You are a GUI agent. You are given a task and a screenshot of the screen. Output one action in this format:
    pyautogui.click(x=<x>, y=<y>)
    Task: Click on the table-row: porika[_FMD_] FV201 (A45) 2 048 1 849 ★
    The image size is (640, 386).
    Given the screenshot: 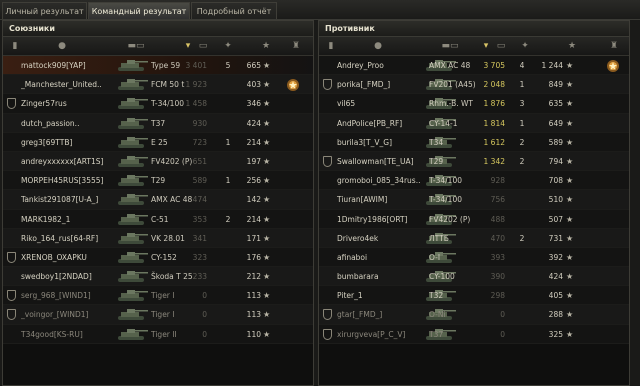 What is the action you would take?
    pyautogui.click(x=474, y=85)
    